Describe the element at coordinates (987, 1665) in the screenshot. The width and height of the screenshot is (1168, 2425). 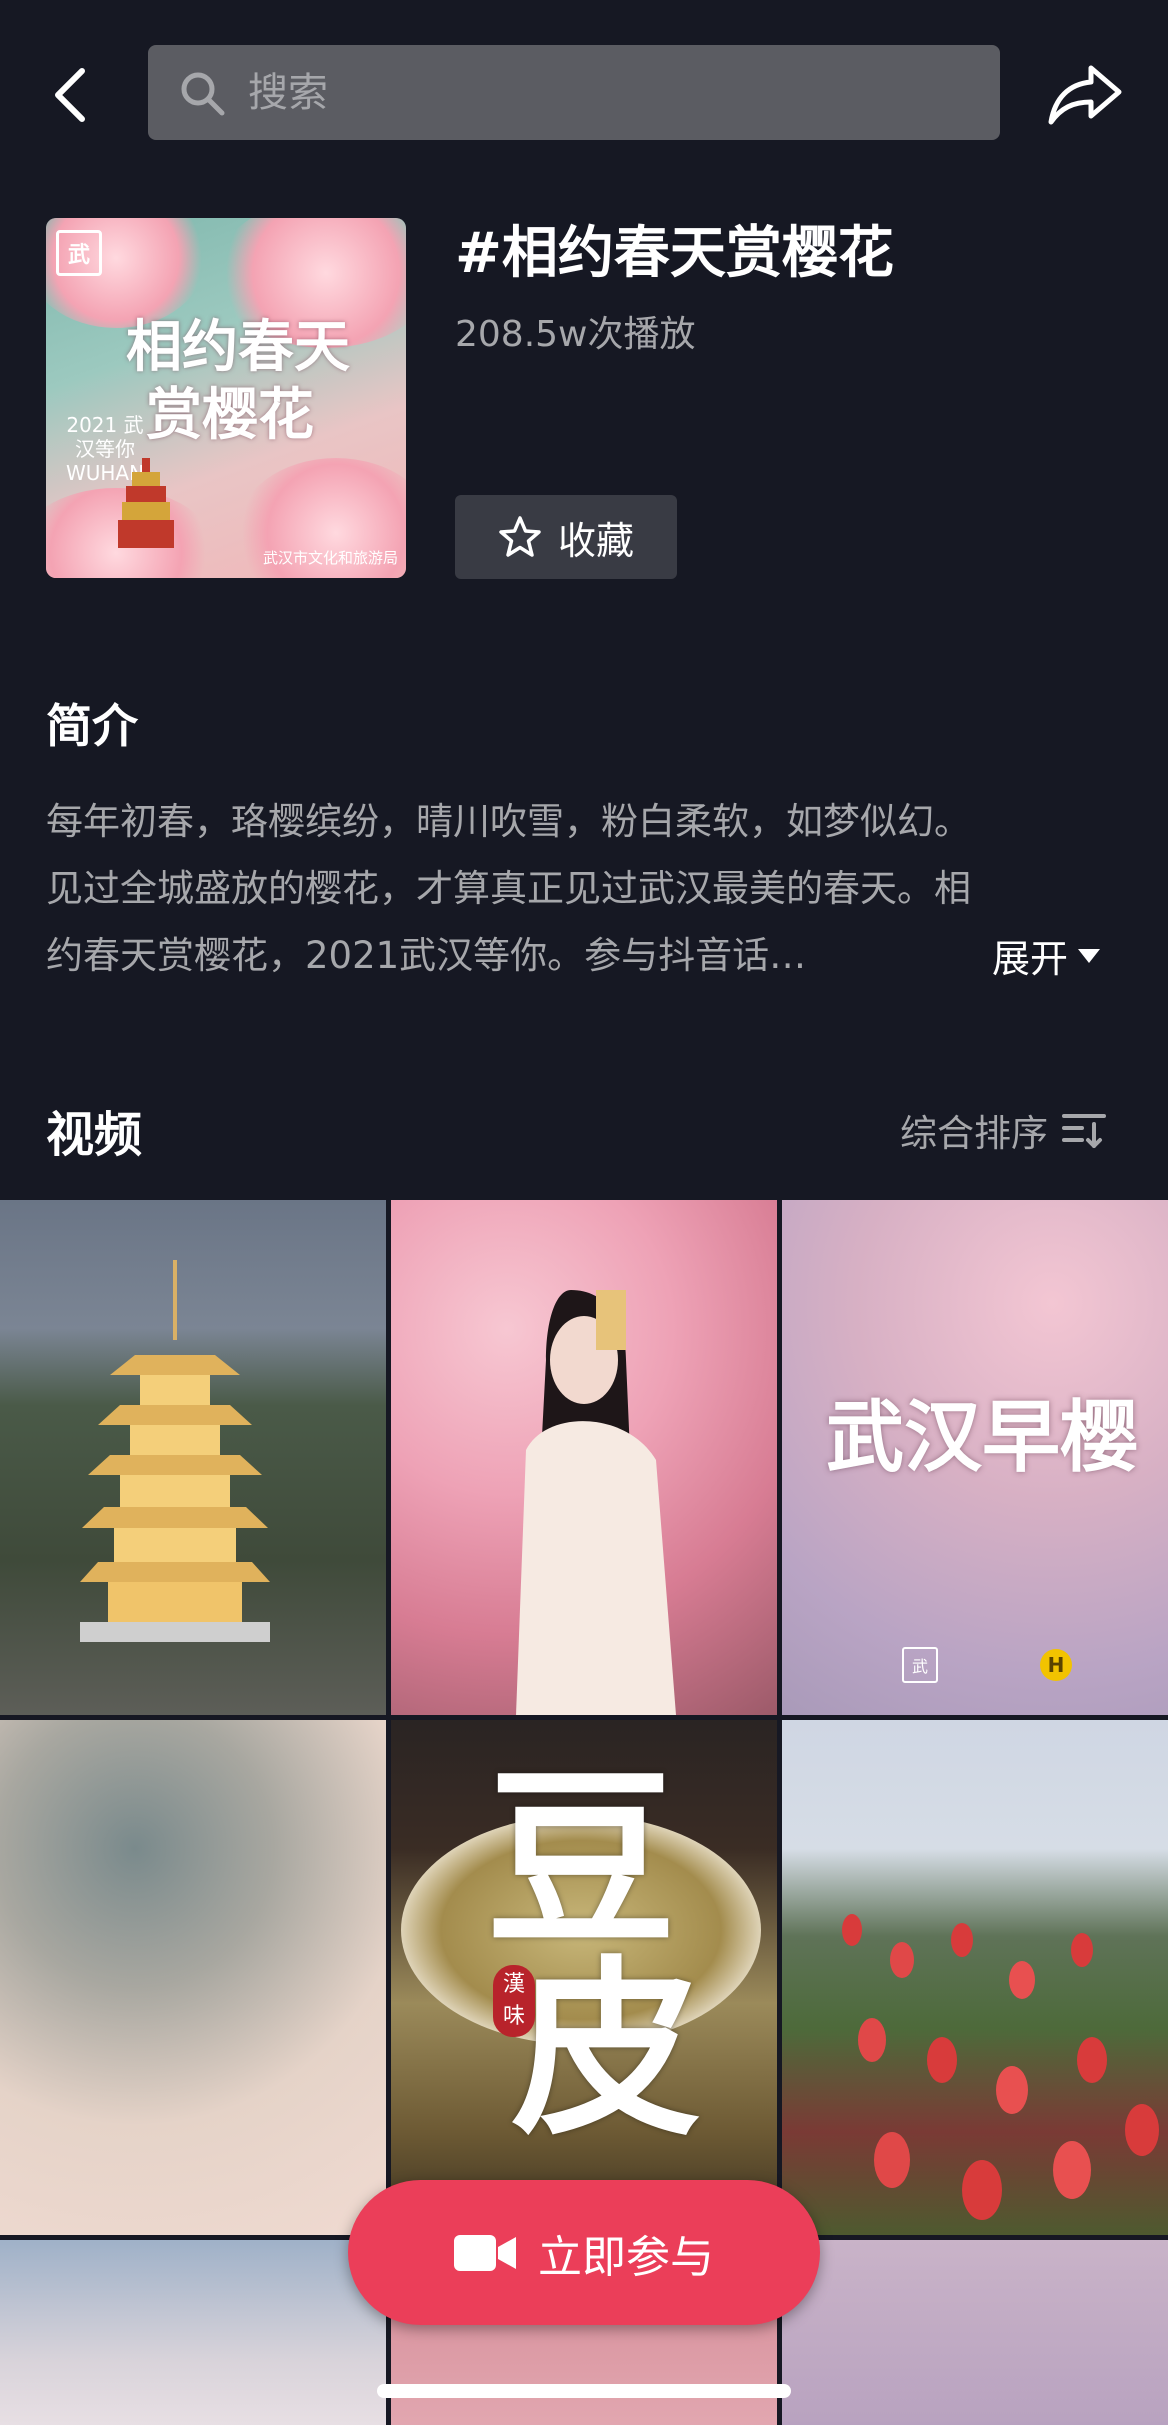
I see `video-overlay-logos: 武 H` at that location.